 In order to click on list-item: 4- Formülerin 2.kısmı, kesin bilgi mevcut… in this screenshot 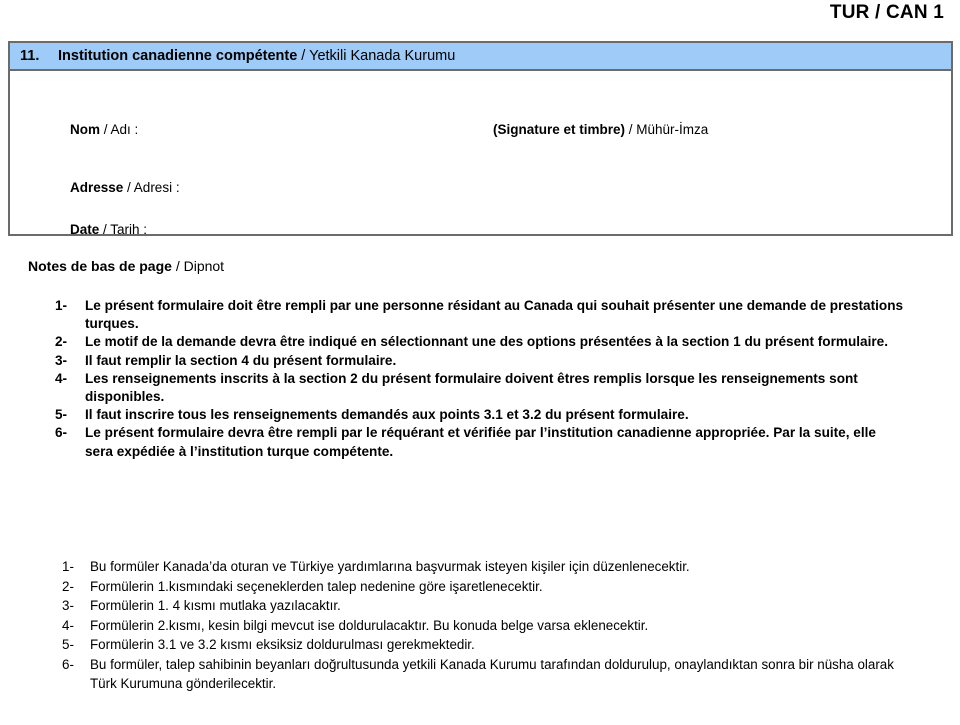, I will do `click(487, 626)`.